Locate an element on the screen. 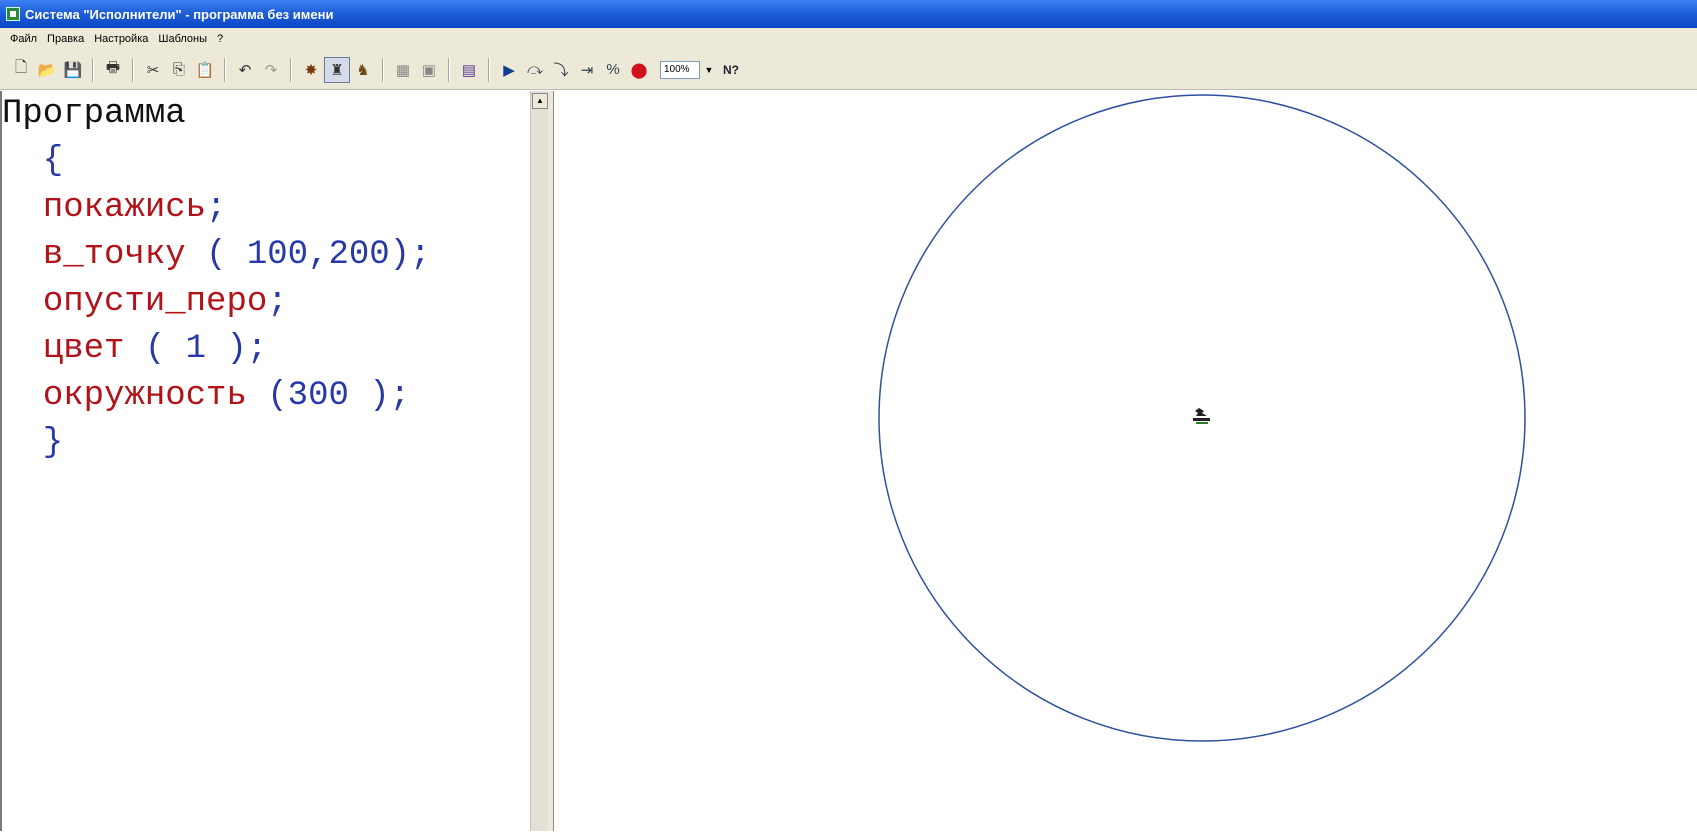 This screenshot has height=836, width=1697. grid2-icon: ▣ is located at coordinates (429, 70).